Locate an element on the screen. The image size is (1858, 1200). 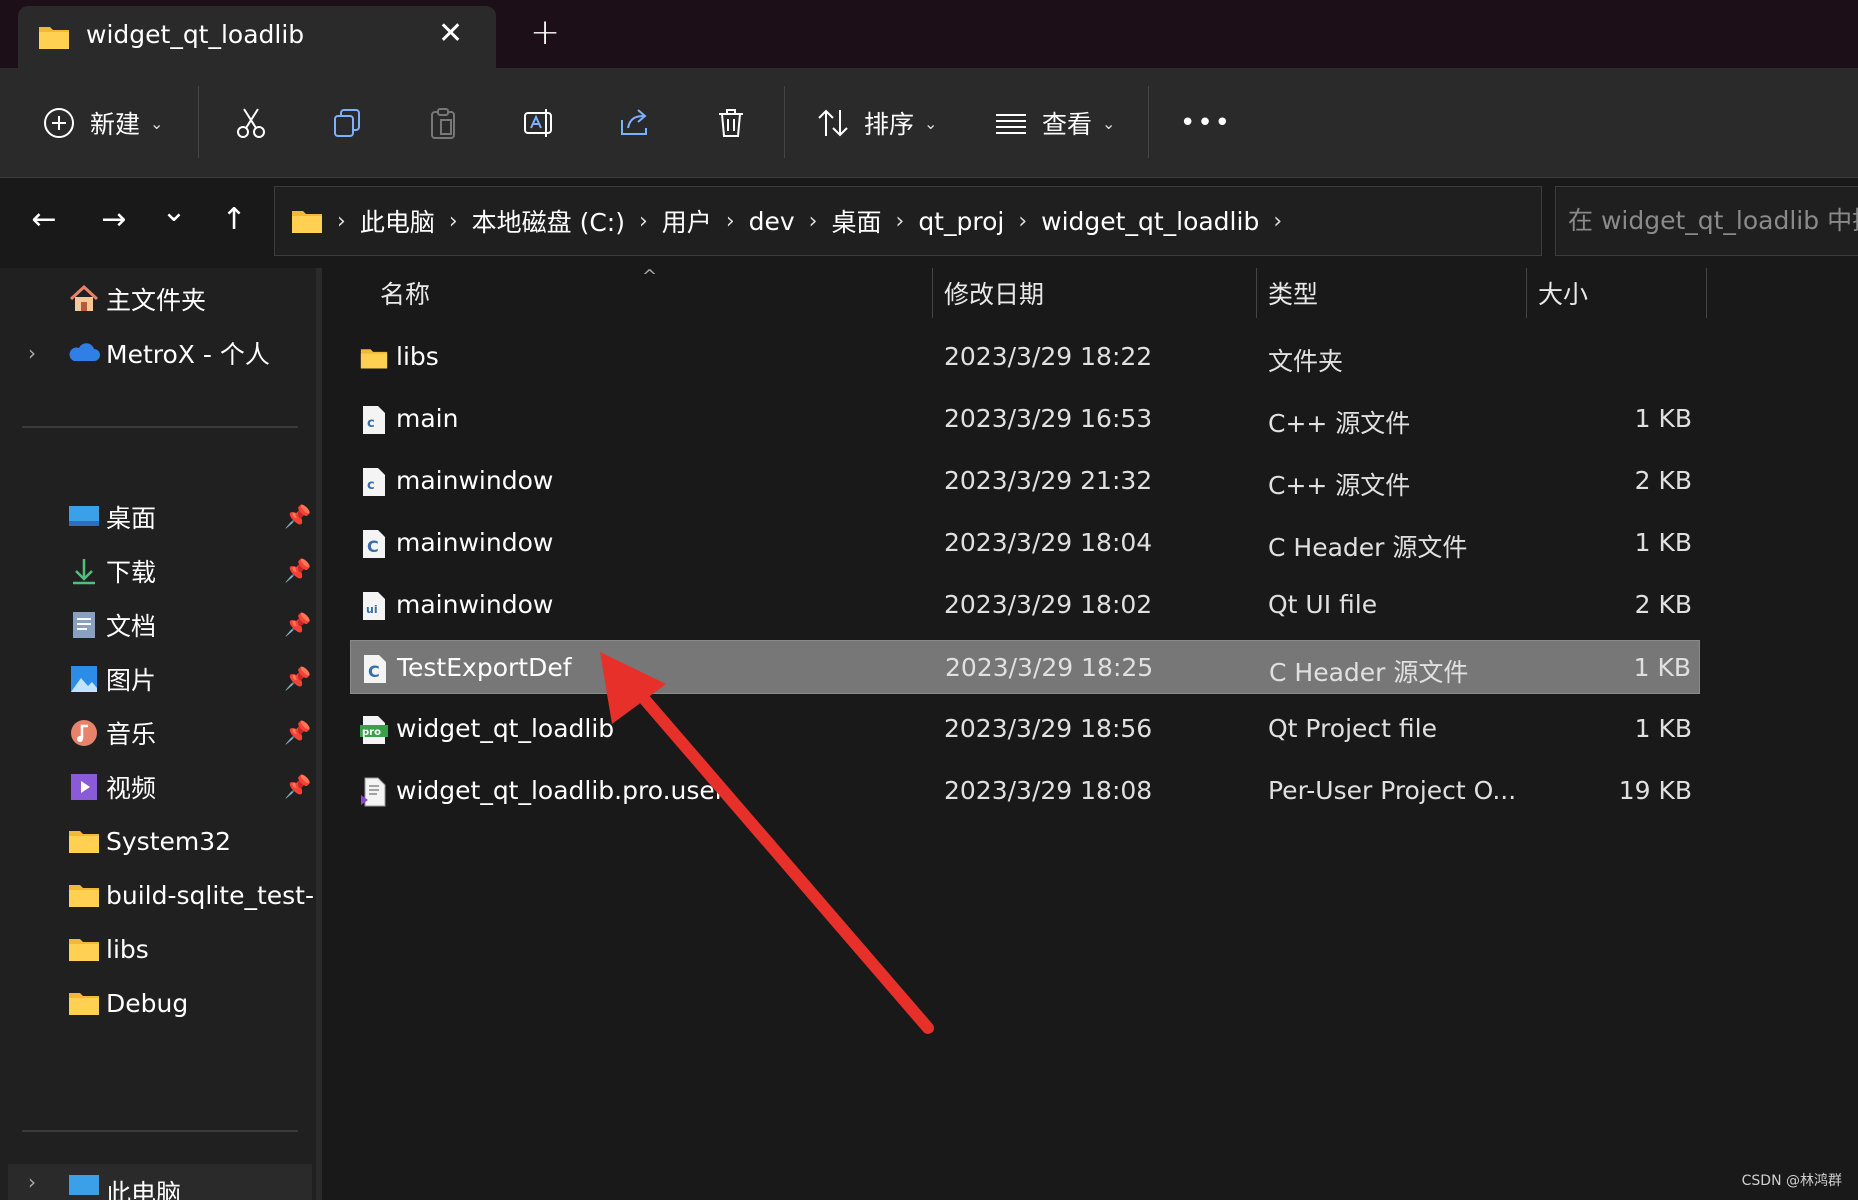
search-input: 在 widget_qt_loadlib 中搜索 is located at coordinates (1706, 221).